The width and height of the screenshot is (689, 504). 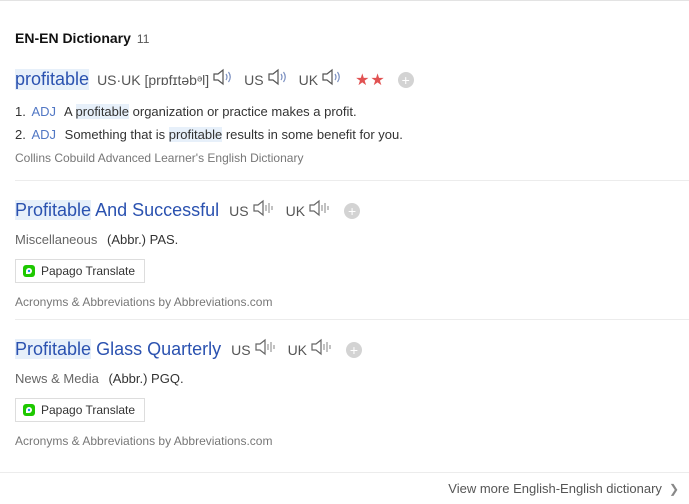 I want to click on section-title: EN-EN Dictionary, so click(x=73, y=38).